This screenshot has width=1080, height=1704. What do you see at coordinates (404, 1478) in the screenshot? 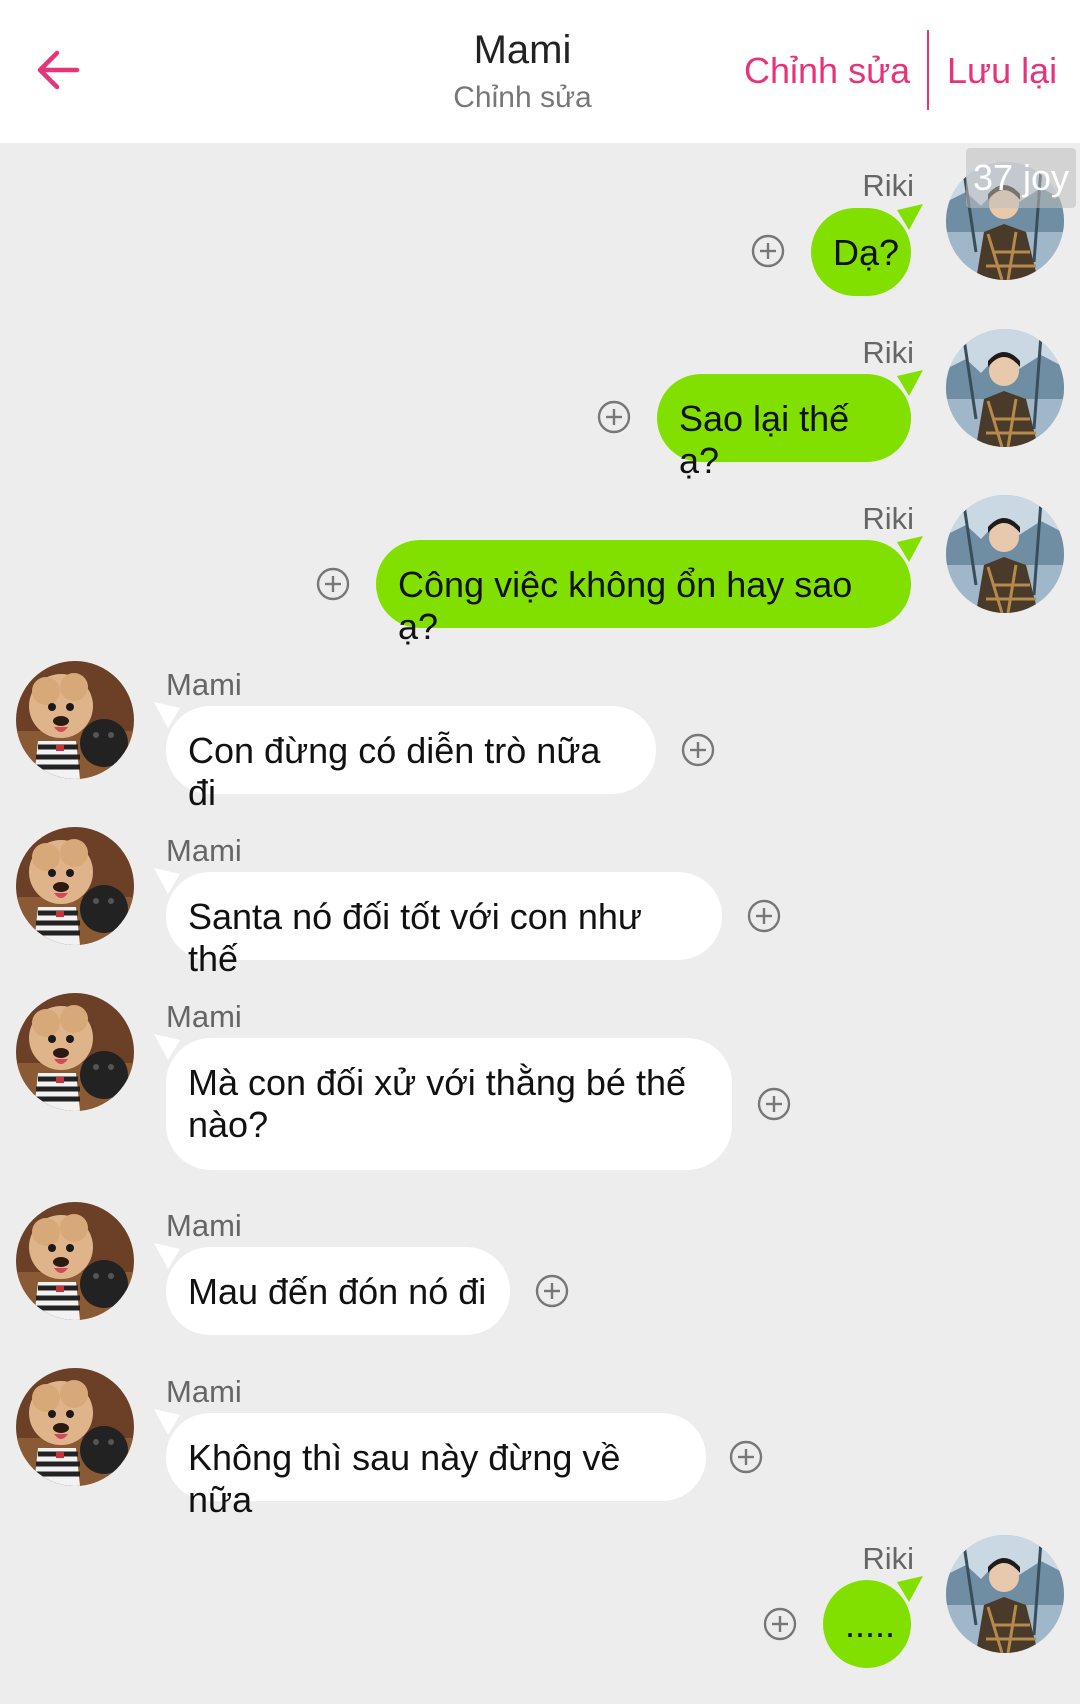
I see `message-text: Không thì sau này đừng về nữa` at bounding box center [404, 1478].